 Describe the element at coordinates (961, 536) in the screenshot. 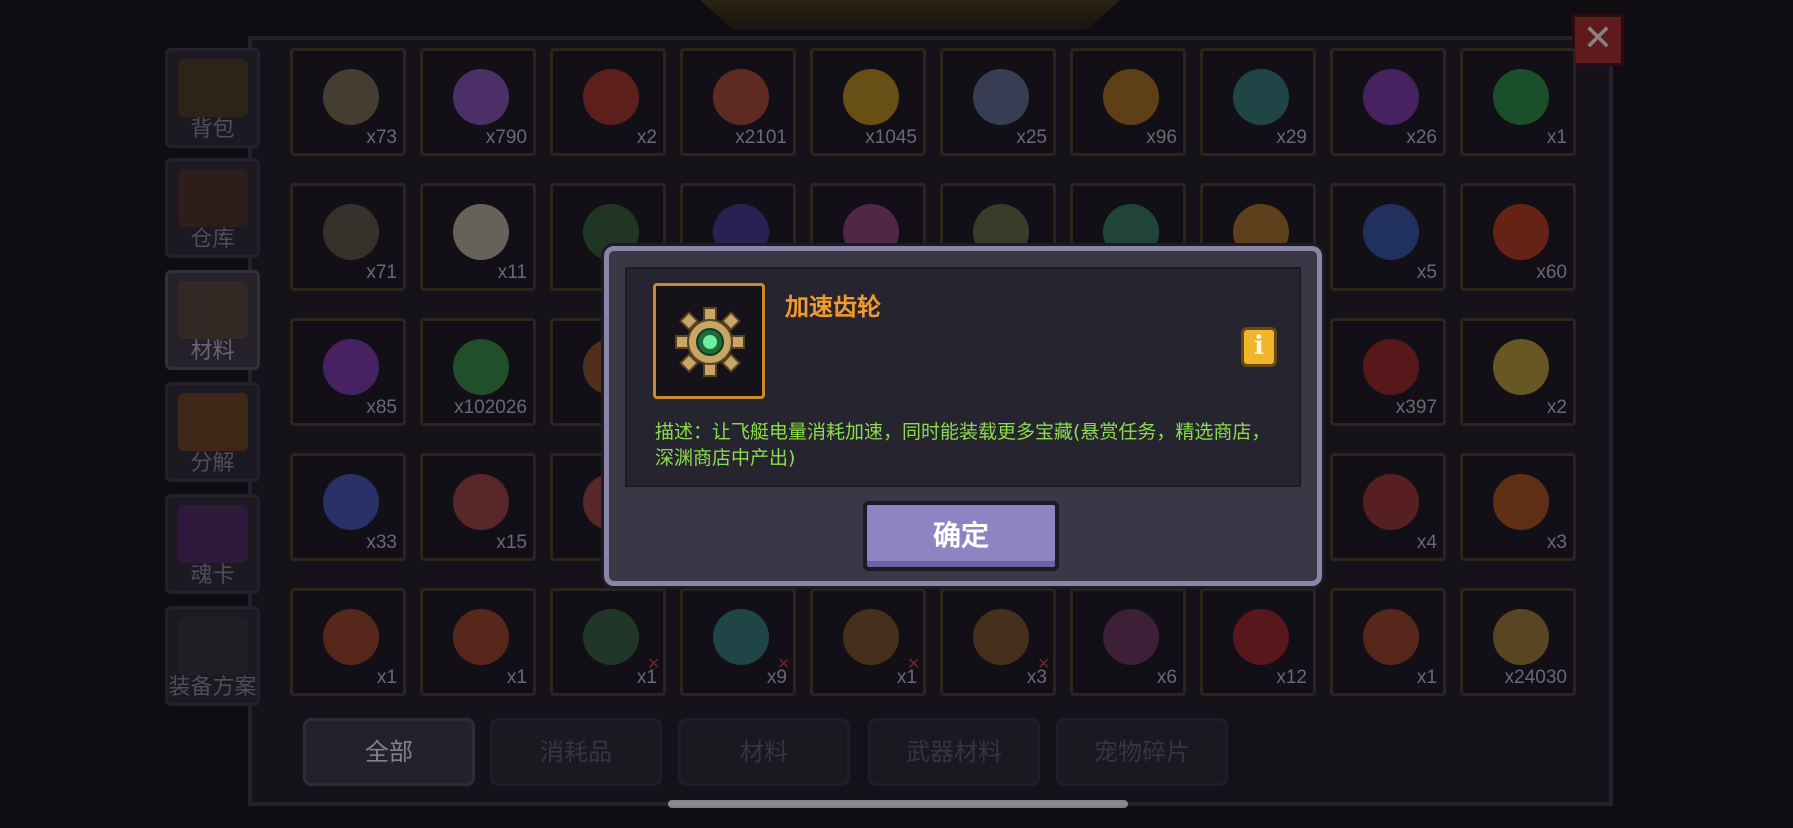

I see `confirm-button: 确定` at that location.